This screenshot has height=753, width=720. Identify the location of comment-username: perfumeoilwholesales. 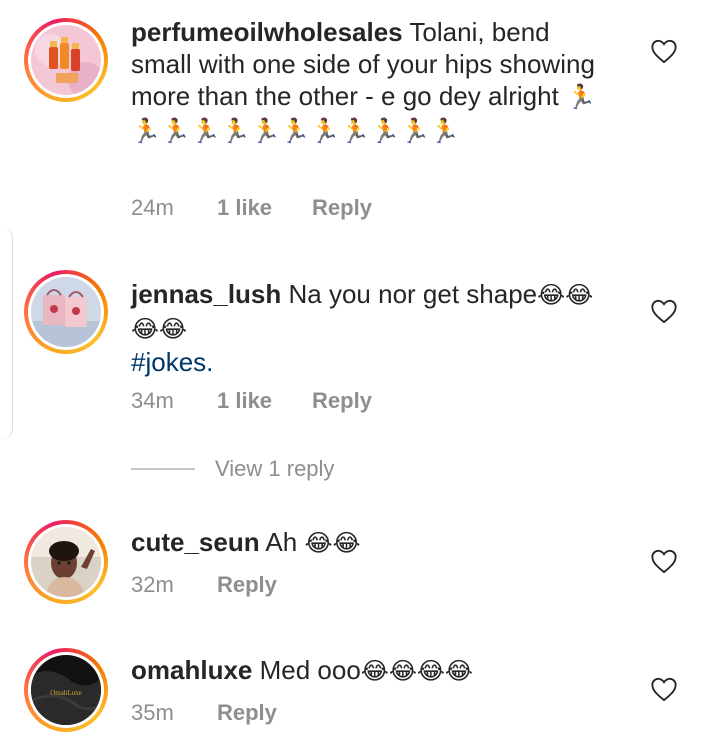
(267, 32).